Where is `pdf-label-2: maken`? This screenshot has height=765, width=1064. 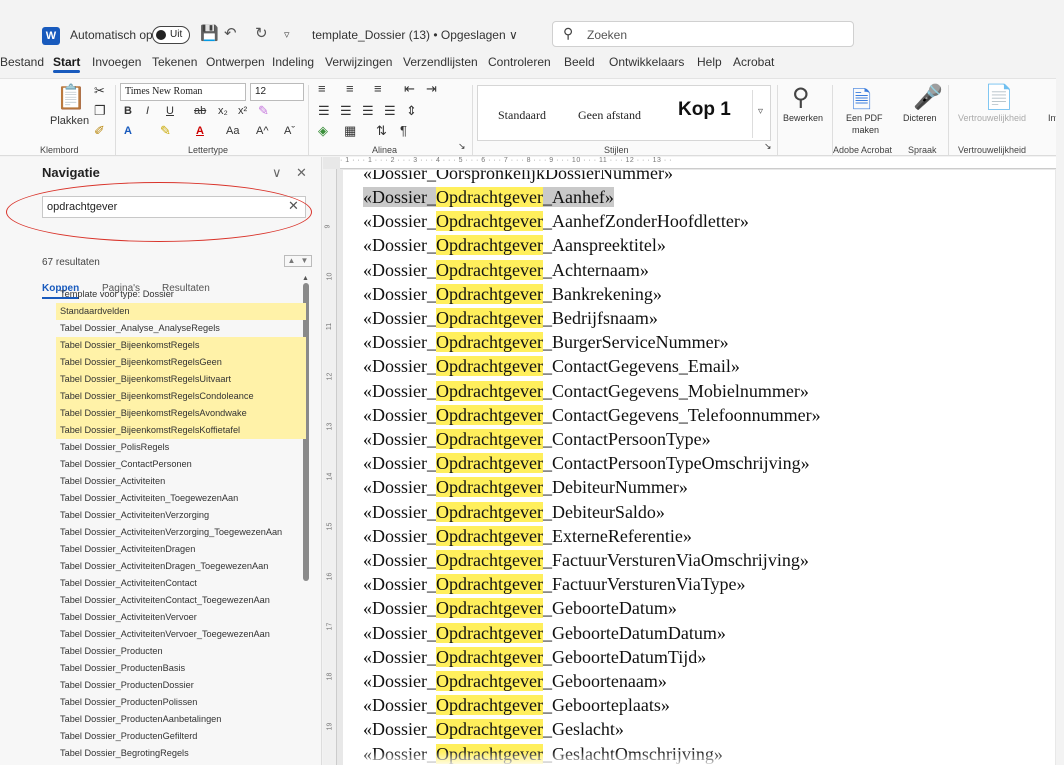
pdf-label-2: maken is located at coordinates (865, 130).